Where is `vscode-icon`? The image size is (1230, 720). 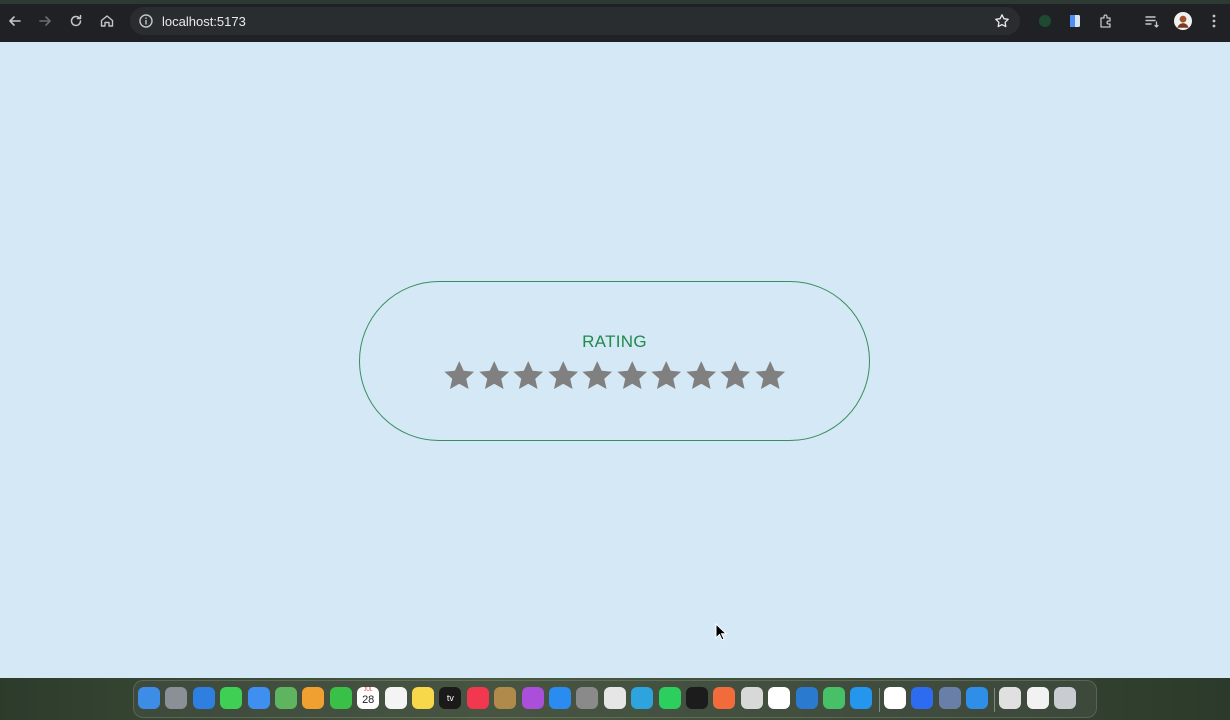 vscode-icon is located at coordinates (806, 698).